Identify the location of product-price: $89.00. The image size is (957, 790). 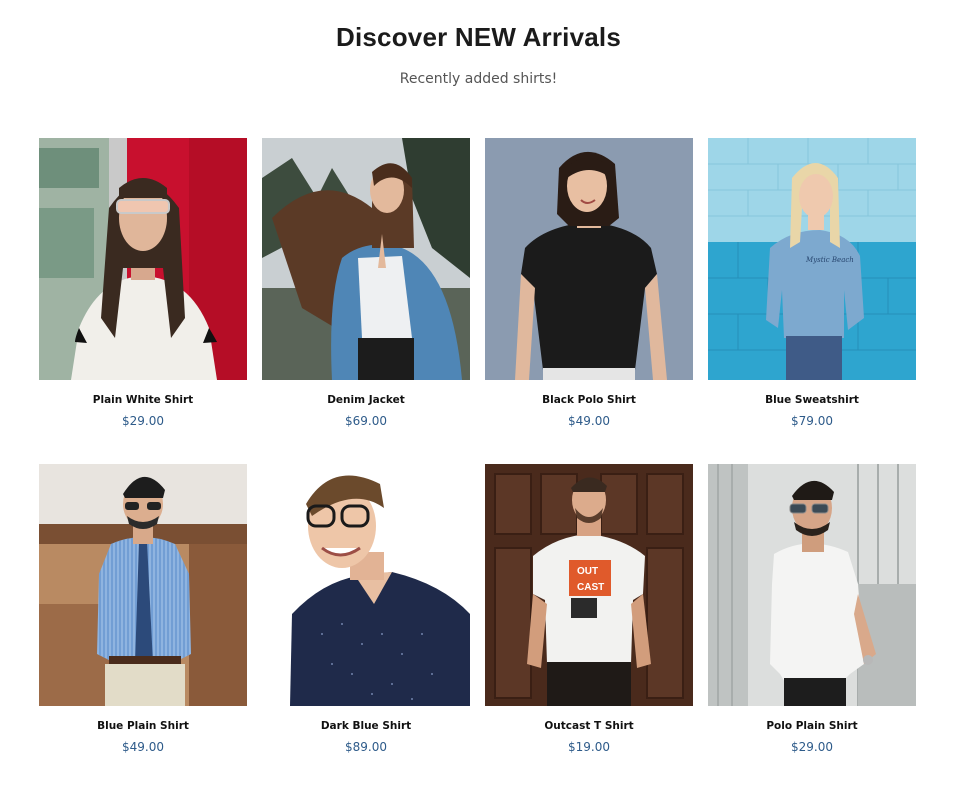
(366, 747).